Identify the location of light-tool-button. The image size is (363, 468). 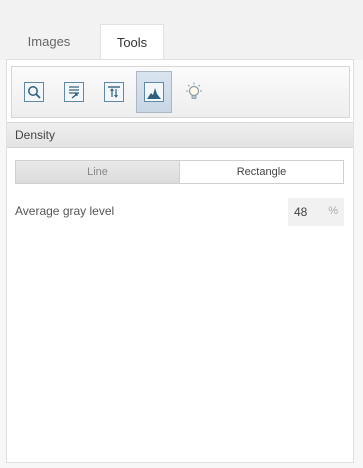
(194, 92).